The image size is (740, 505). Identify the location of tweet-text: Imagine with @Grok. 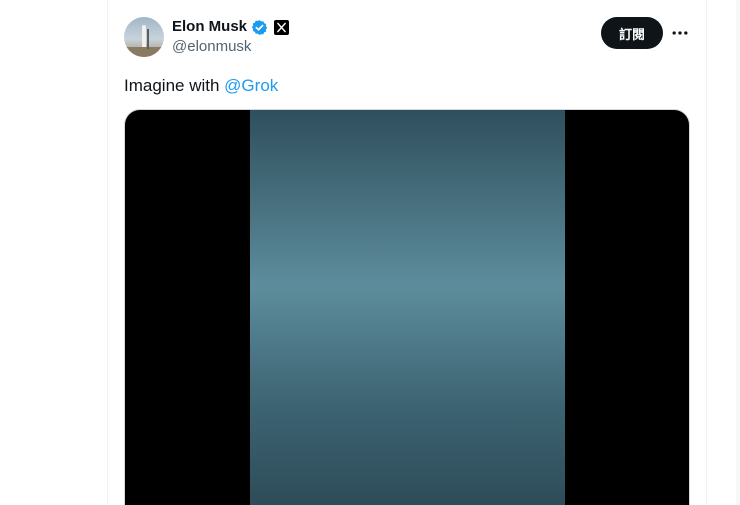
(201, 86).